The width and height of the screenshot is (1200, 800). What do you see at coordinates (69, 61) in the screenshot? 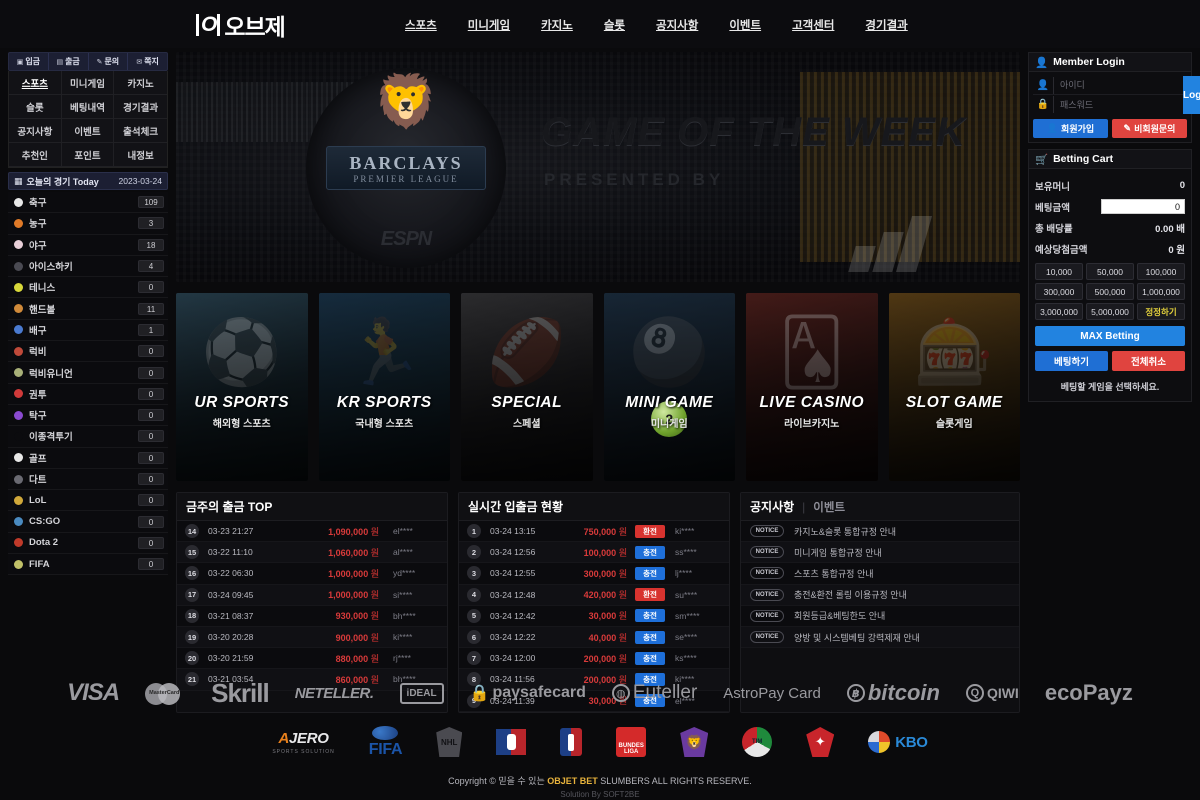
I see `quick-withdraw-button: ▤ 출금` at bounding box center [69, 61].